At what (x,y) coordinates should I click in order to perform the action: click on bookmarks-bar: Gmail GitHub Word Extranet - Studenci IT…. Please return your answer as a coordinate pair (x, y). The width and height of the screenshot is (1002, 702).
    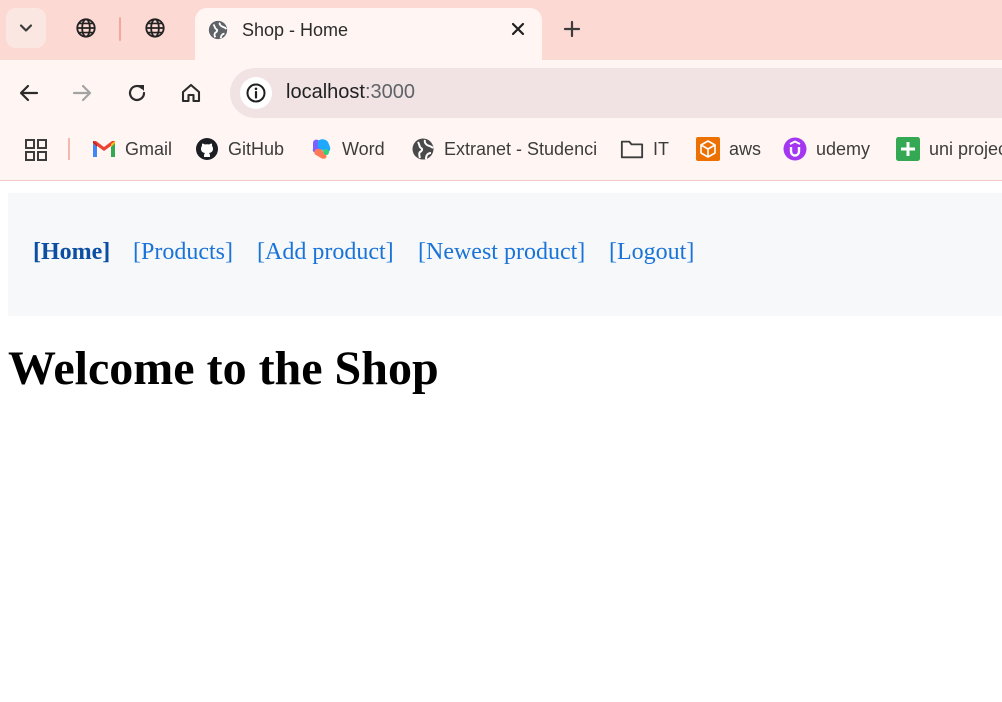
    Looking at the image, I should click on (501, 153).